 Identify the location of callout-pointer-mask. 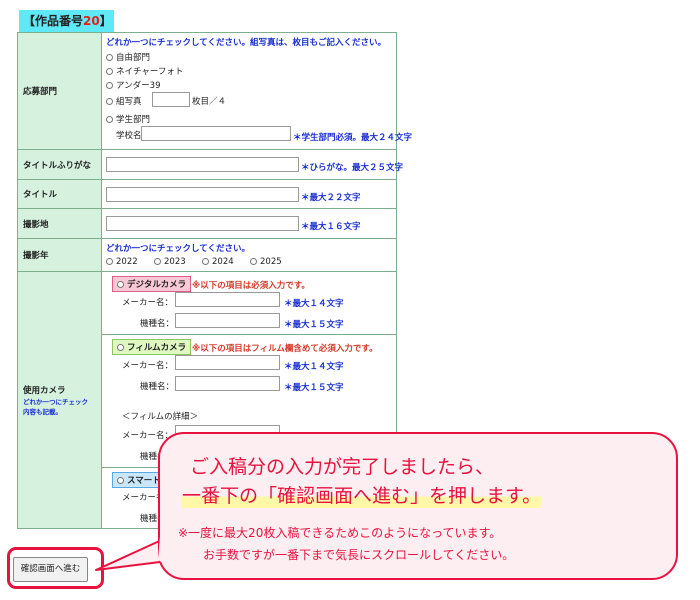
(163, 548).